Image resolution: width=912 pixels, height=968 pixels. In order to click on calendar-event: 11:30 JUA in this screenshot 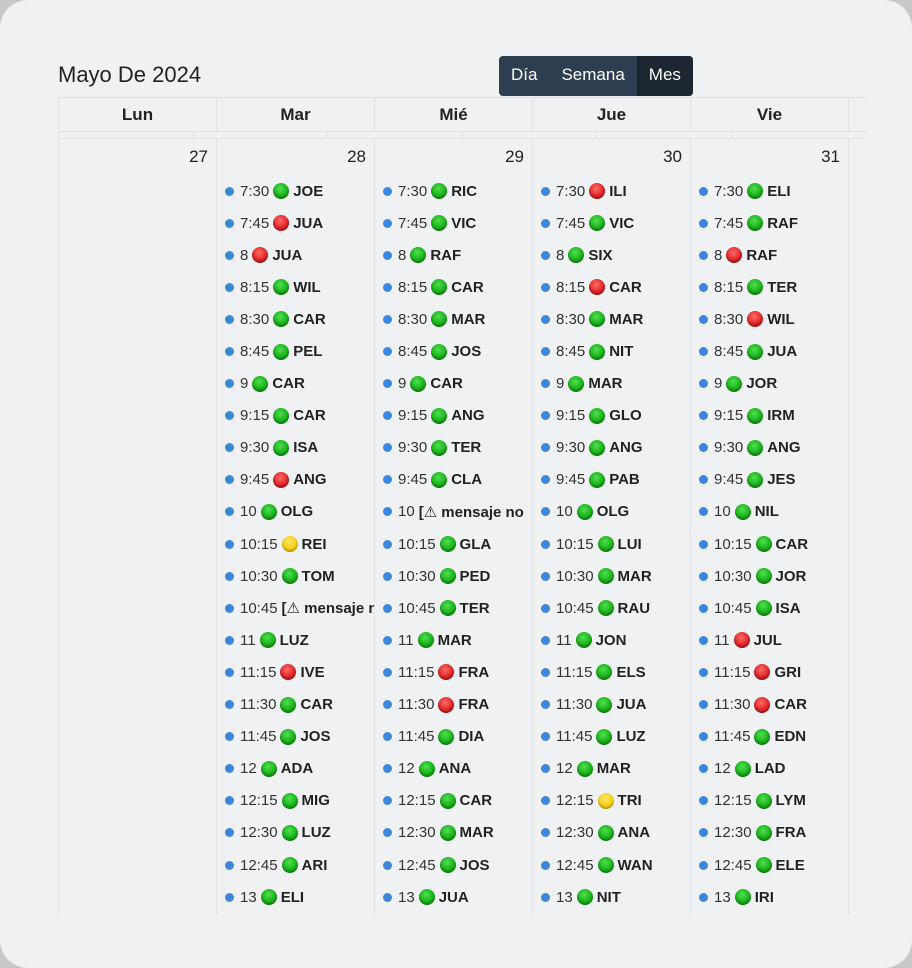, I will do `click(611, 705)`.